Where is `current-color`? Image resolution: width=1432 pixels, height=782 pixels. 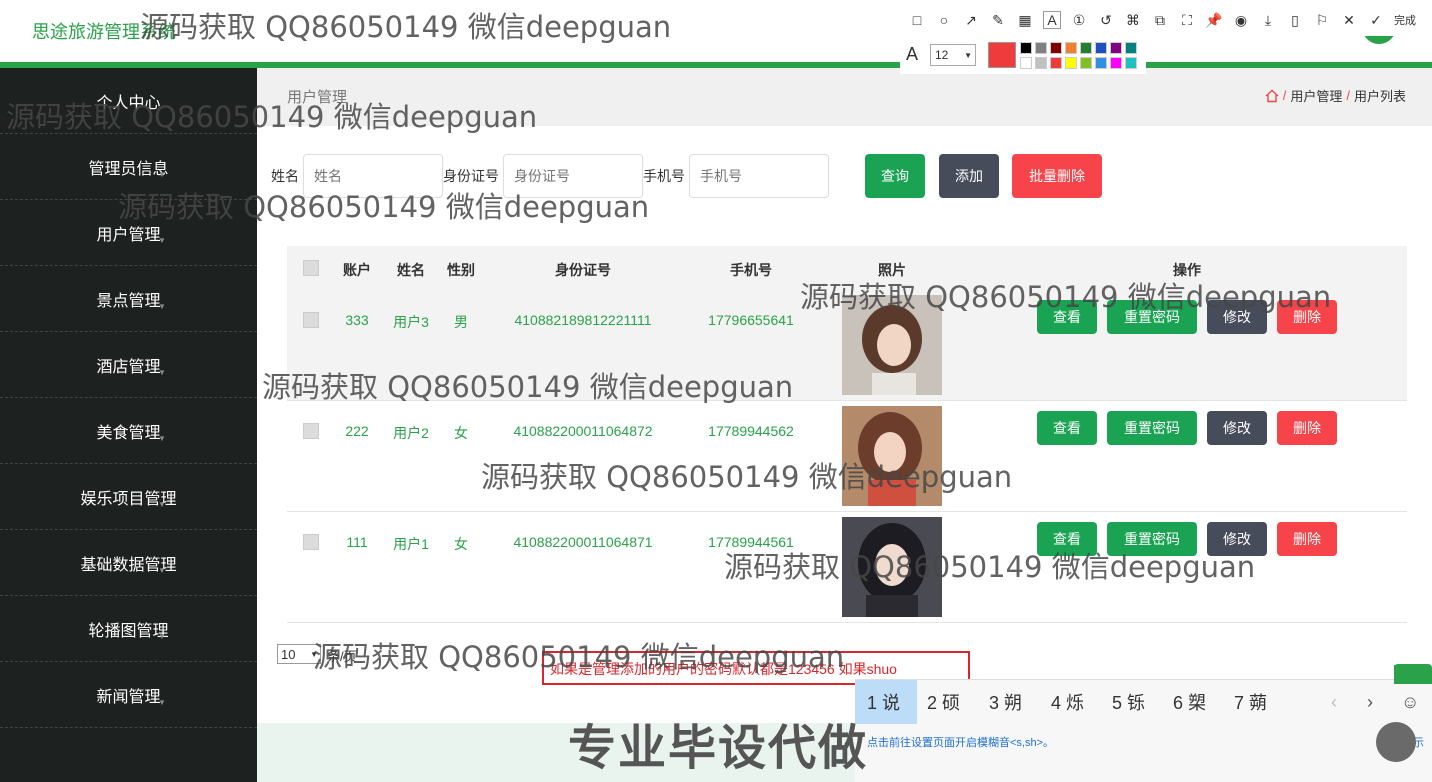
current-color is located at coordinates (1002, 55).